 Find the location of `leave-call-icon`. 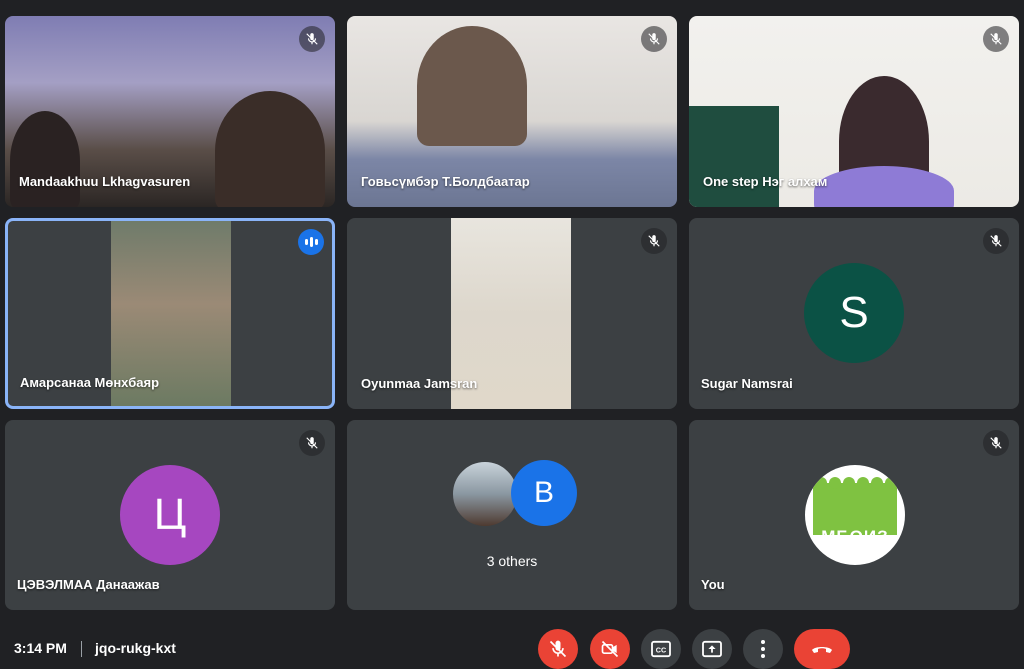

leave-call-icon is located at coordinates (822, 650).